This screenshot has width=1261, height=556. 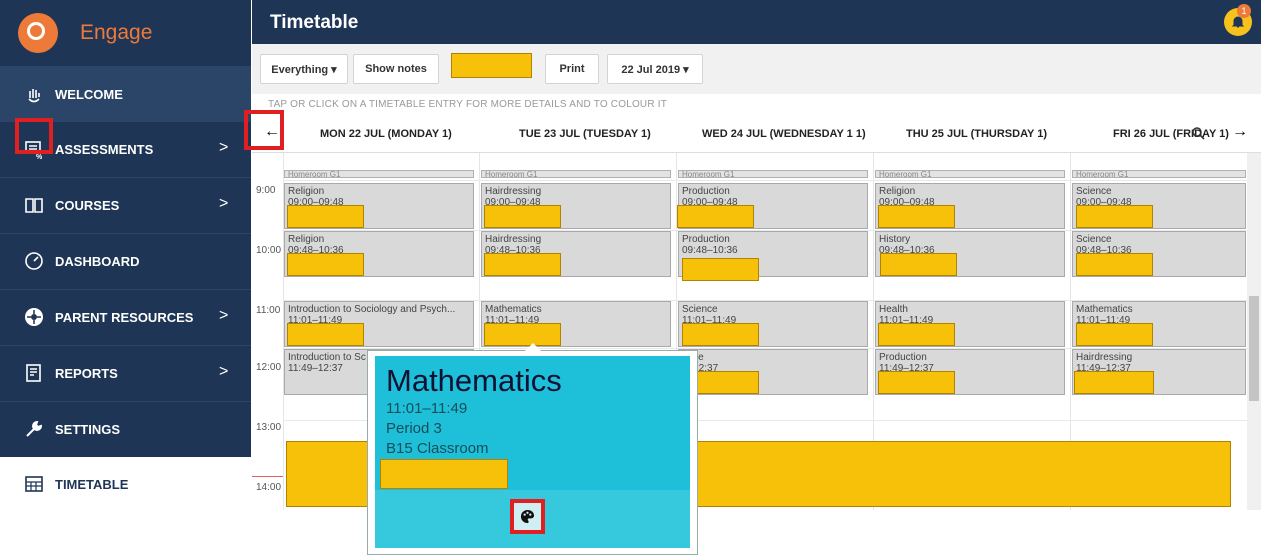 I want to click on sidebar-item-parent-resources: PARENT RESOURCES >, so click(x=125, y=316).